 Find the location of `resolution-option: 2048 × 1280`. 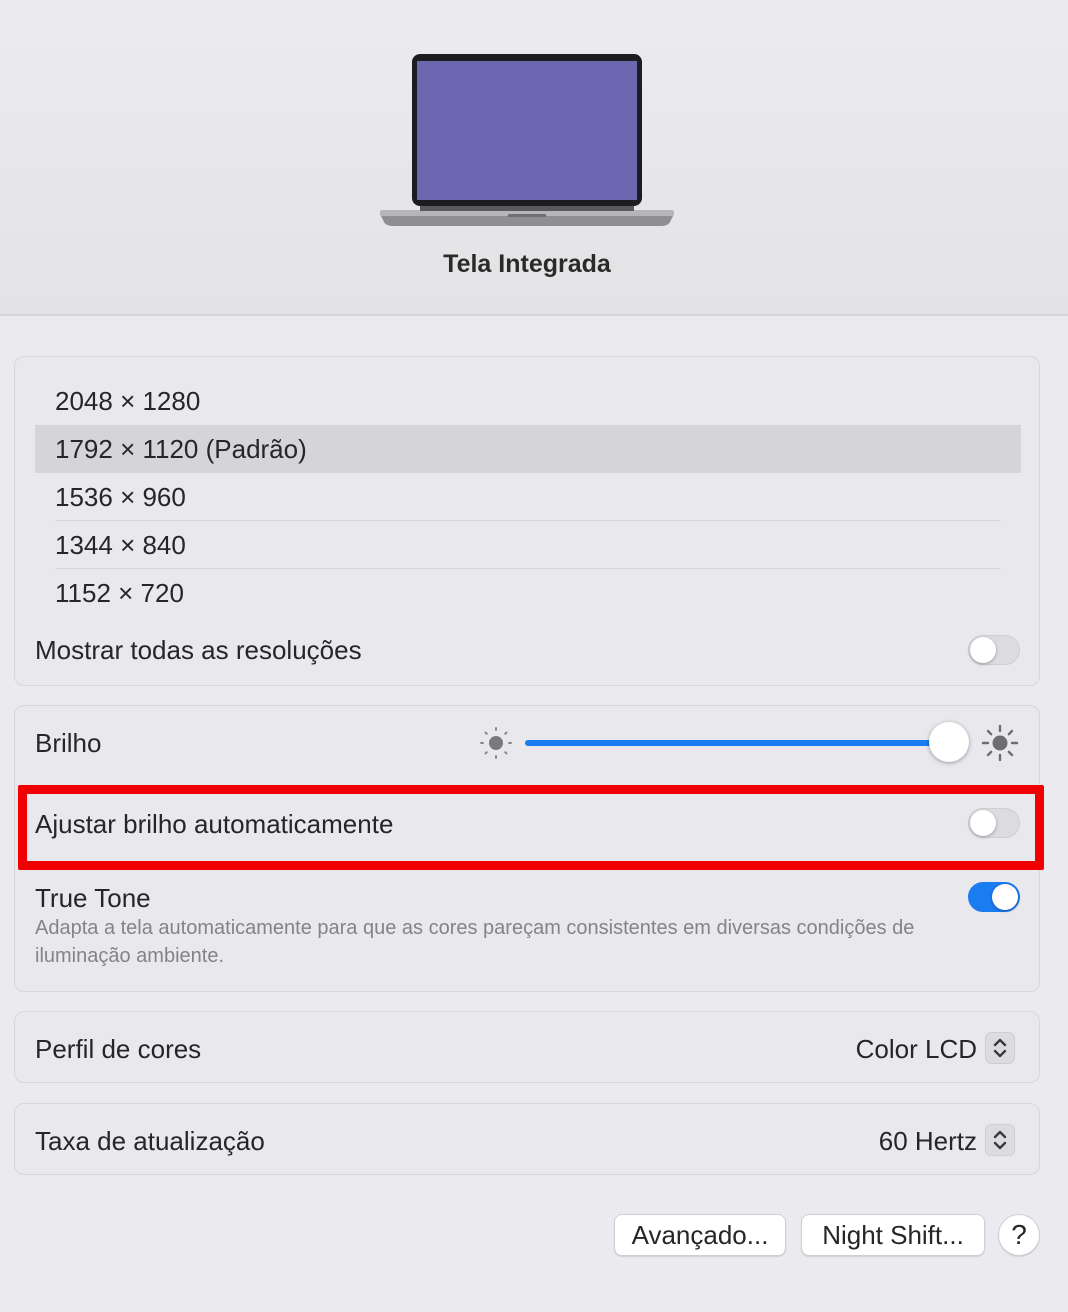

resolution-option: 2048 × 1280 is located at coordinates (528, 401).